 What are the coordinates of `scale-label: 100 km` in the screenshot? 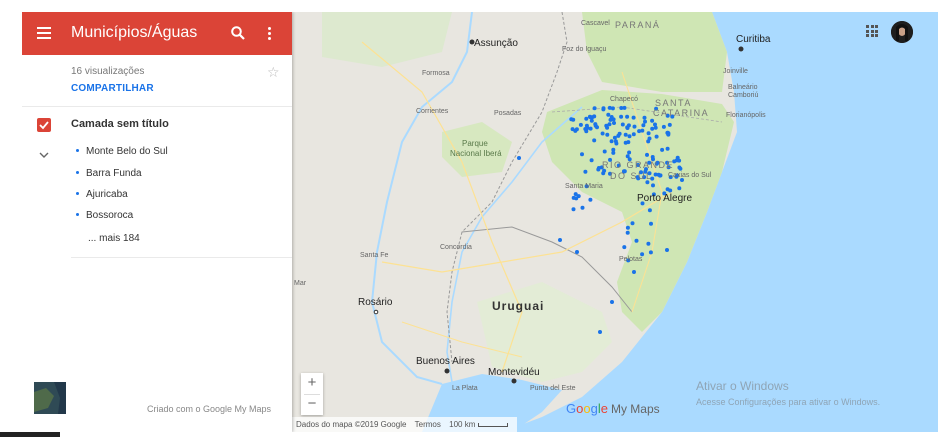 It's located at (462, 424).